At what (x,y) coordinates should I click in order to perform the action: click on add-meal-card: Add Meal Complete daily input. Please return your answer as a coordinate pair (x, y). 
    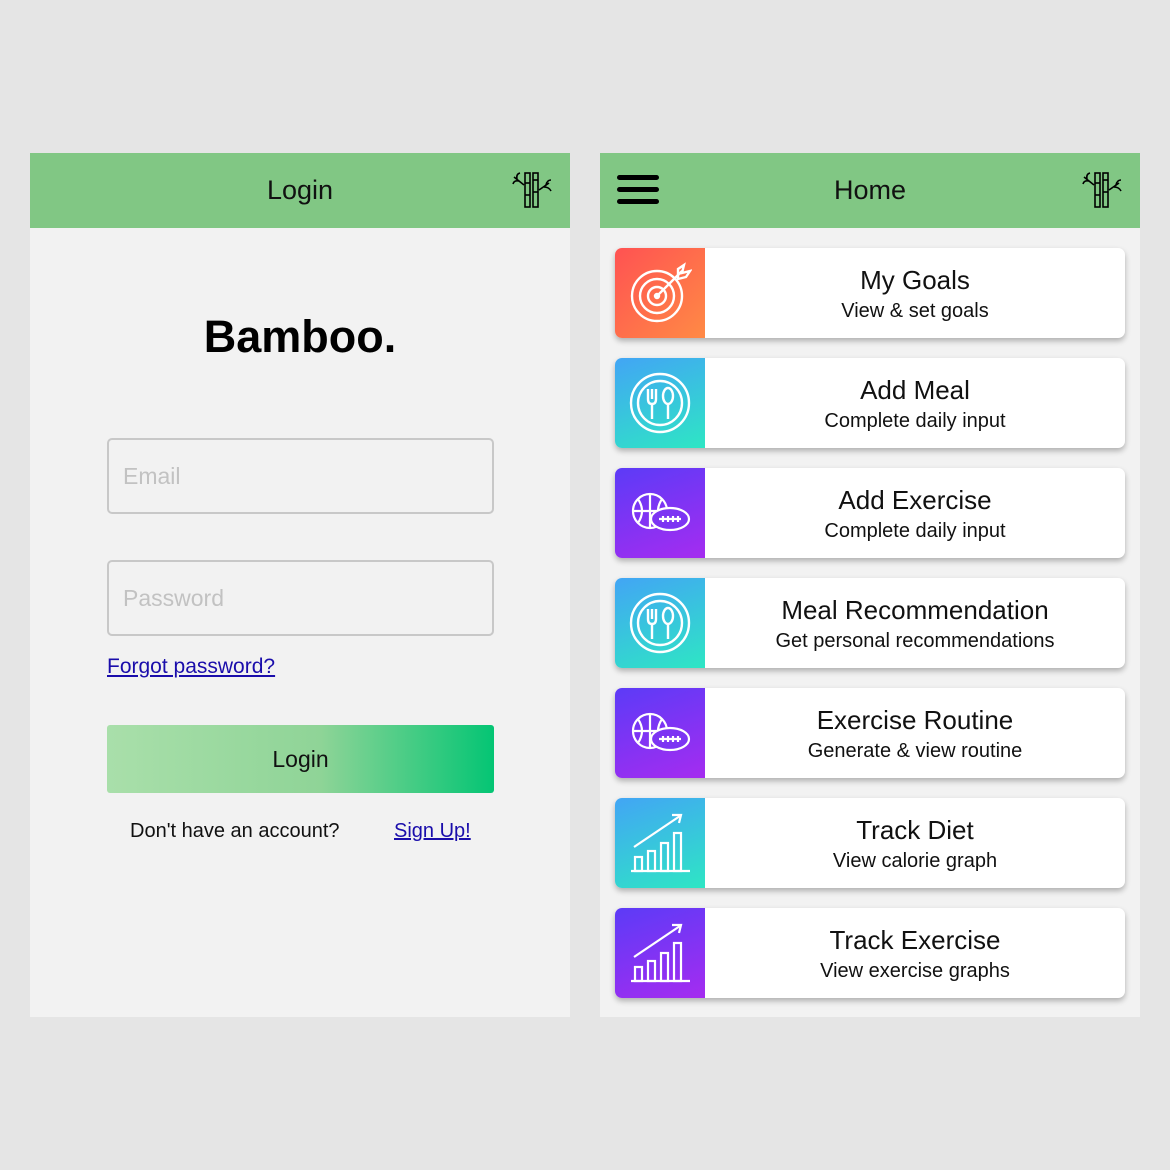
    Looking at the image, I should click on (870, 403).